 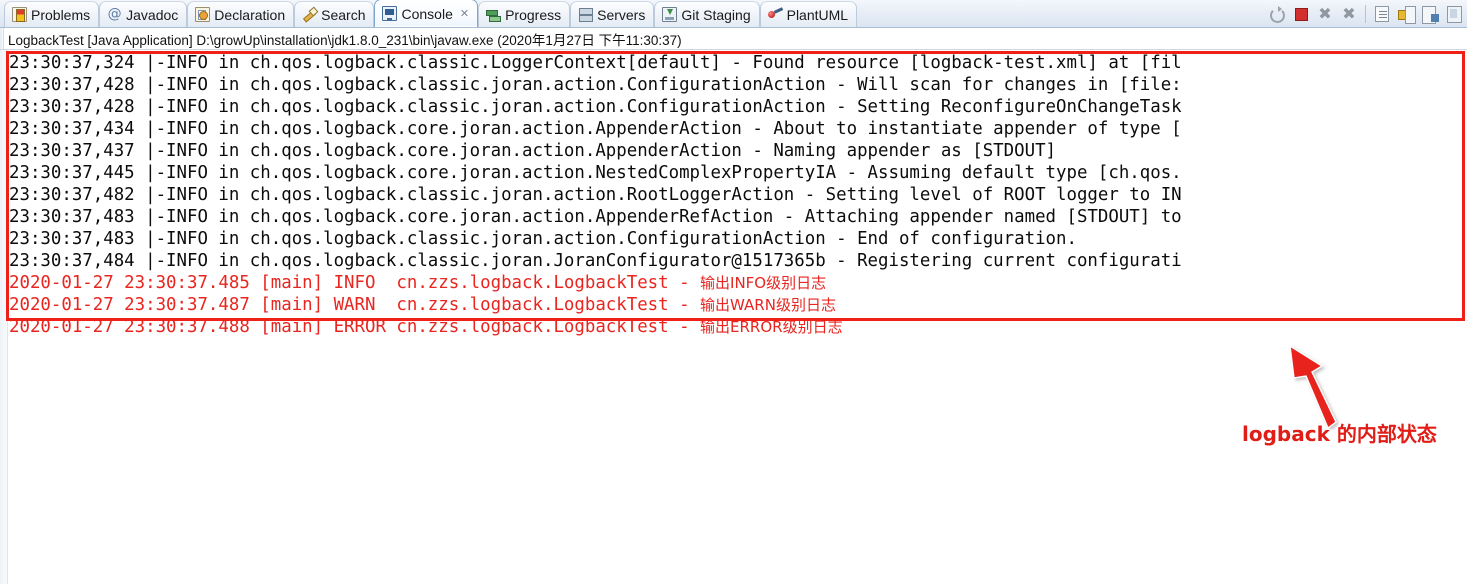 What do you see at coordinates (4, 317) in the screenshot?
I see `console-left-gutter` at bounding box center [4, 317].